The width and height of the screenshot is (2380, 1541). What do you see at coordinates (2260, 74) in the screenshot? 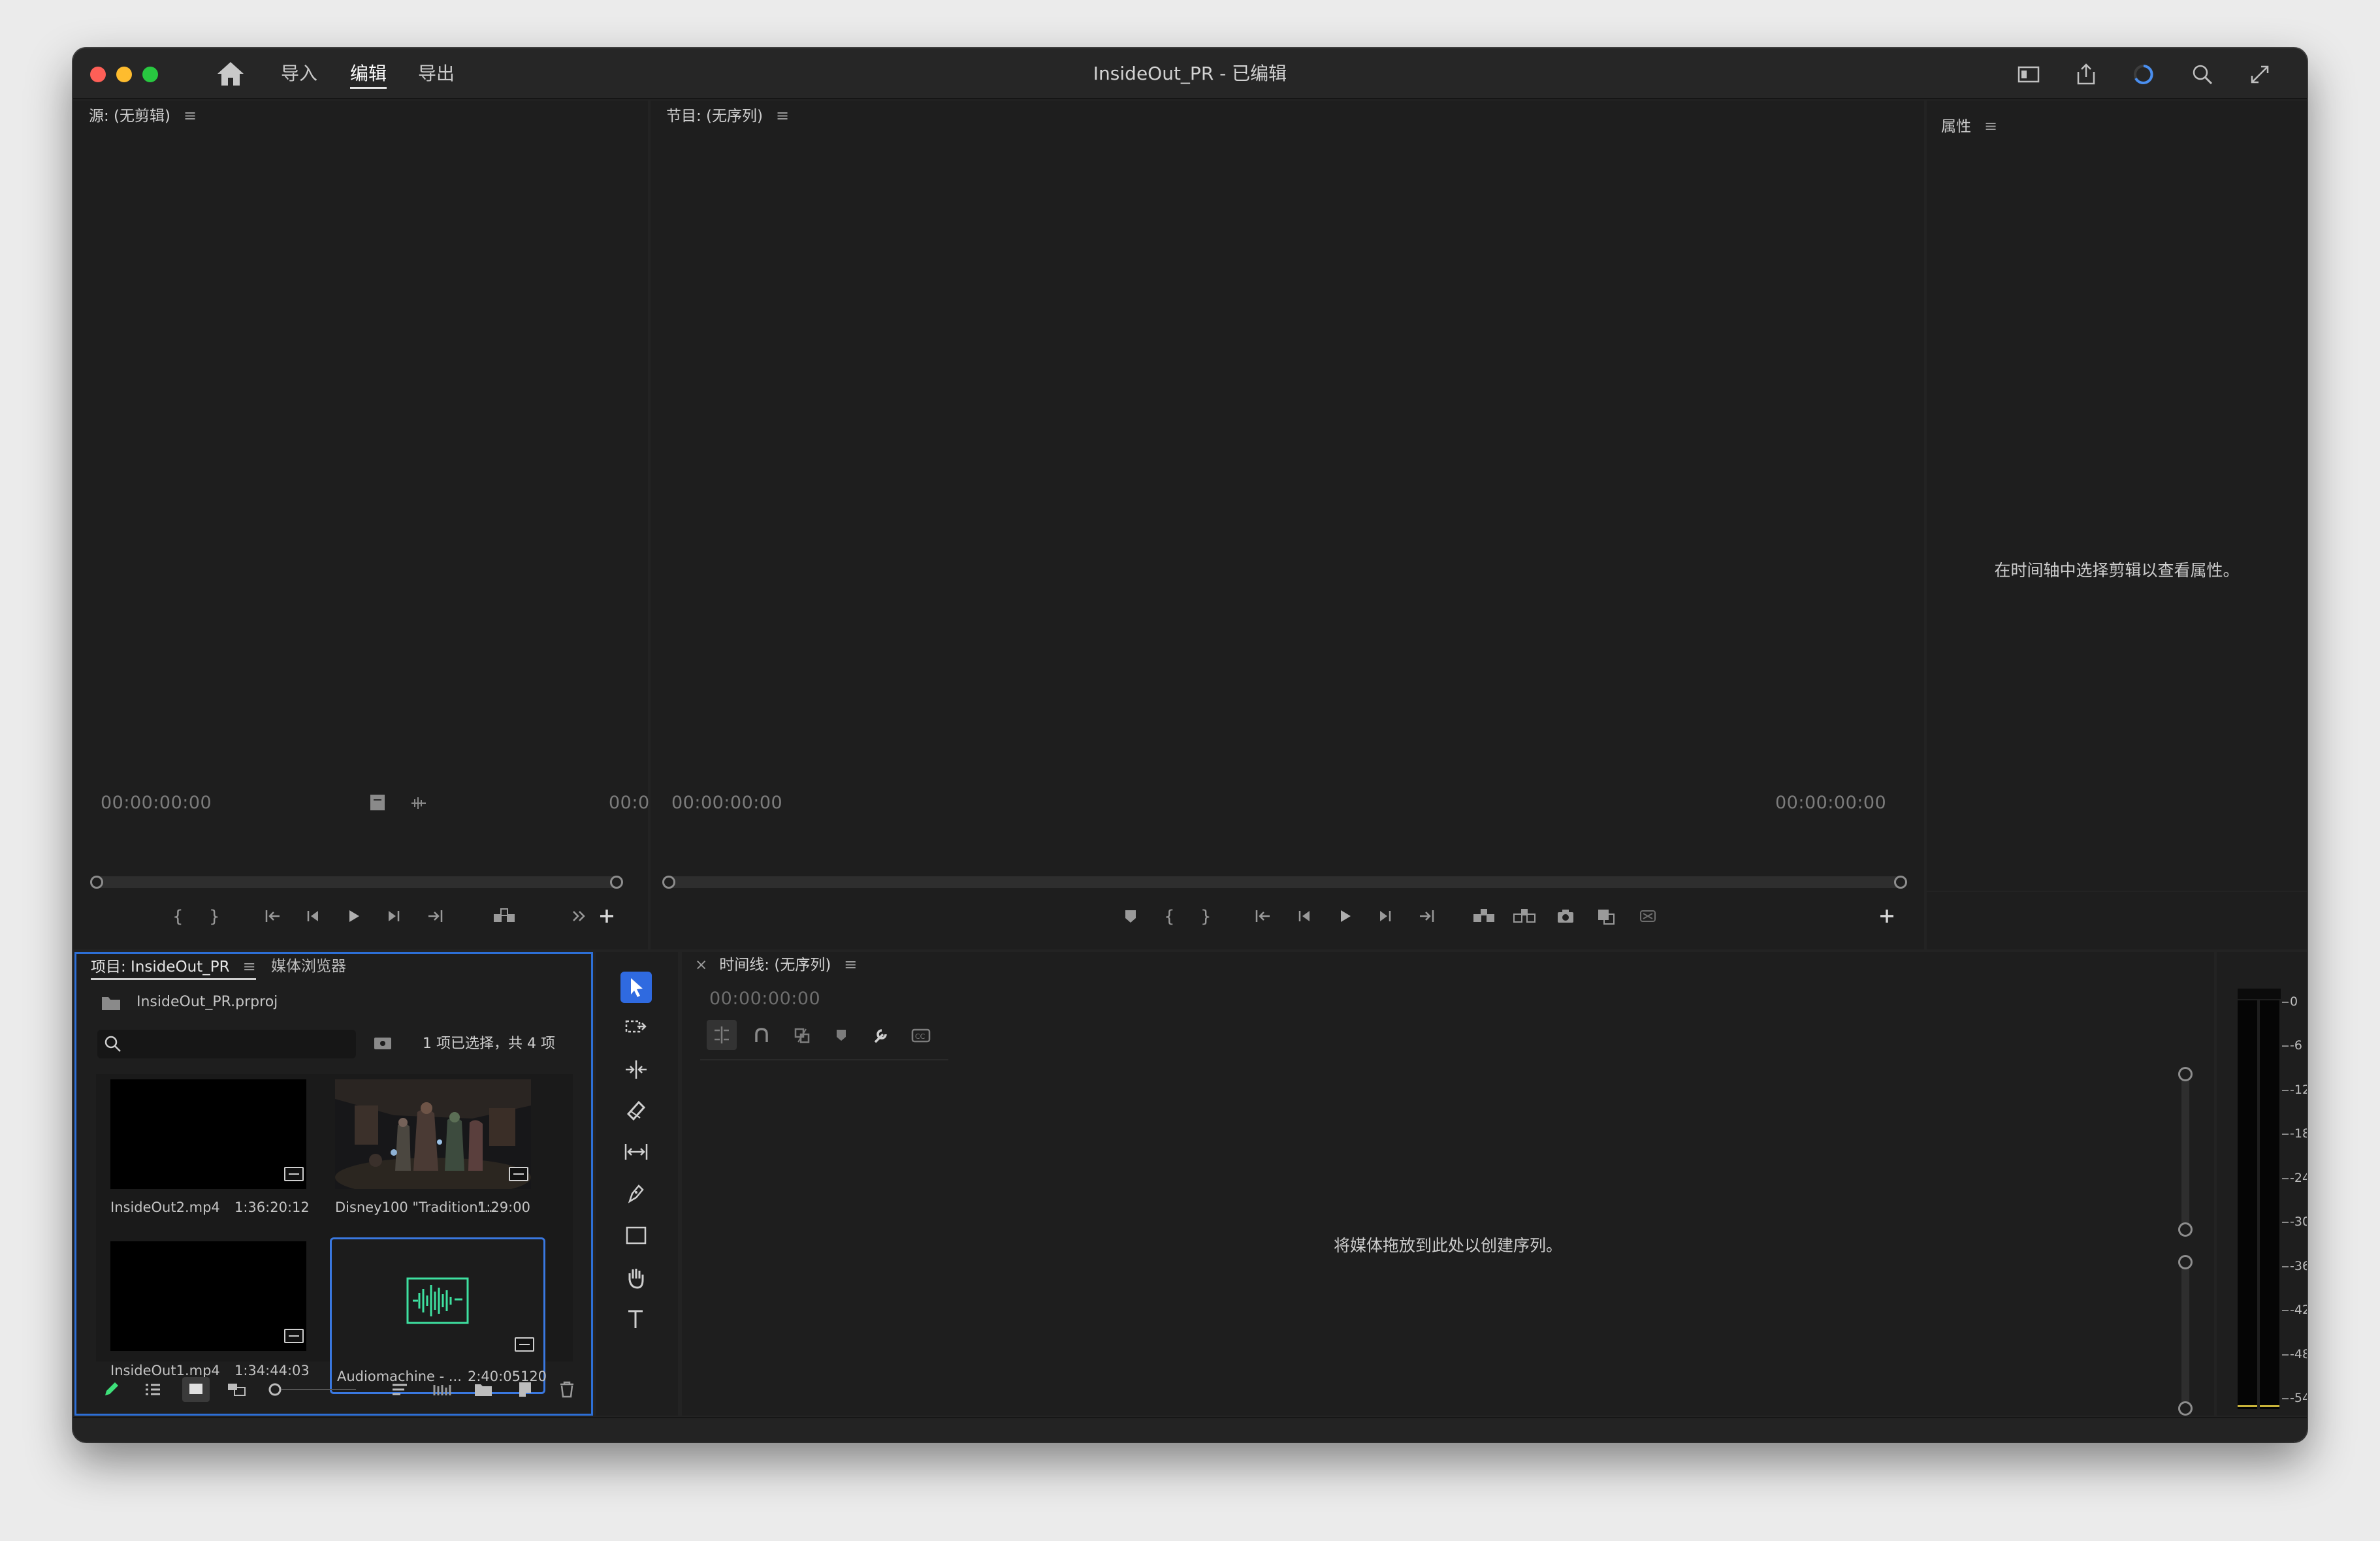
I see `fullscreen-icon` at bounding box center [2260, 74].